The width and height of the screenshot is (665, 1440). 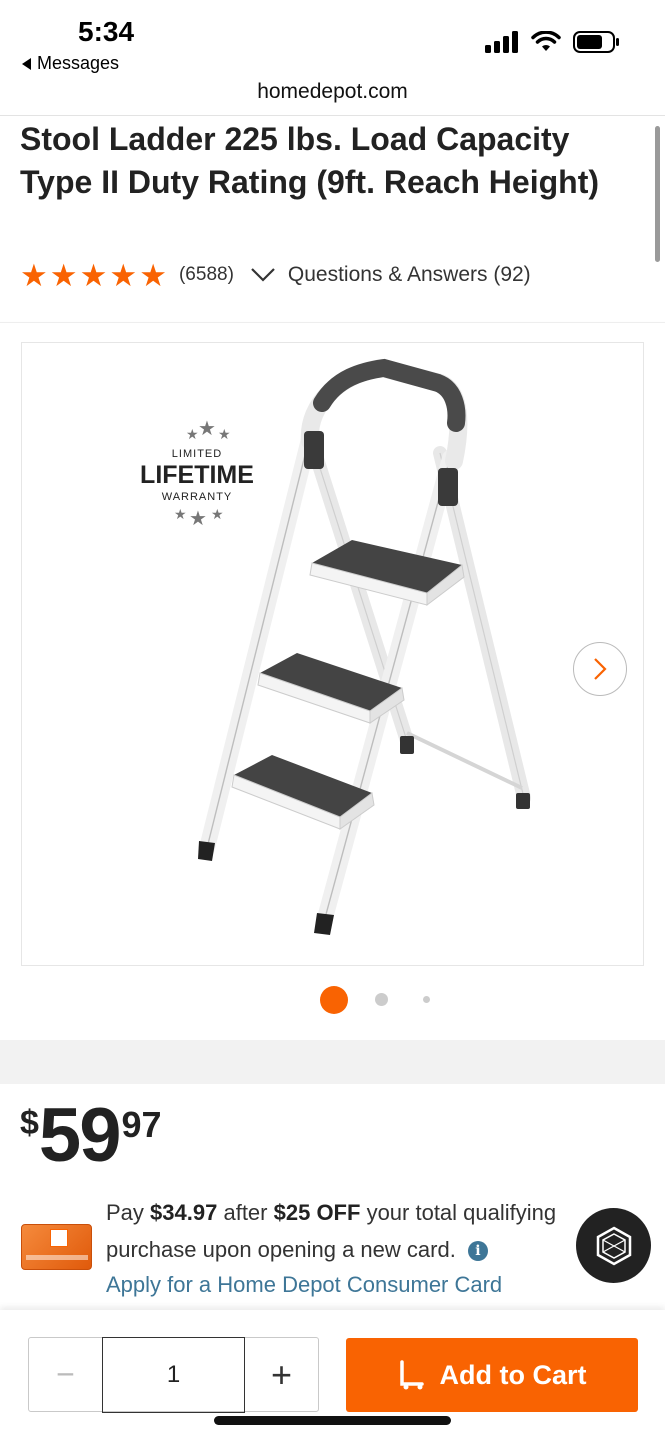 What do you see at coordinates (477, 1251) in the screenshot?
I see `info-icon: i` at bounding box center [477, 1251].